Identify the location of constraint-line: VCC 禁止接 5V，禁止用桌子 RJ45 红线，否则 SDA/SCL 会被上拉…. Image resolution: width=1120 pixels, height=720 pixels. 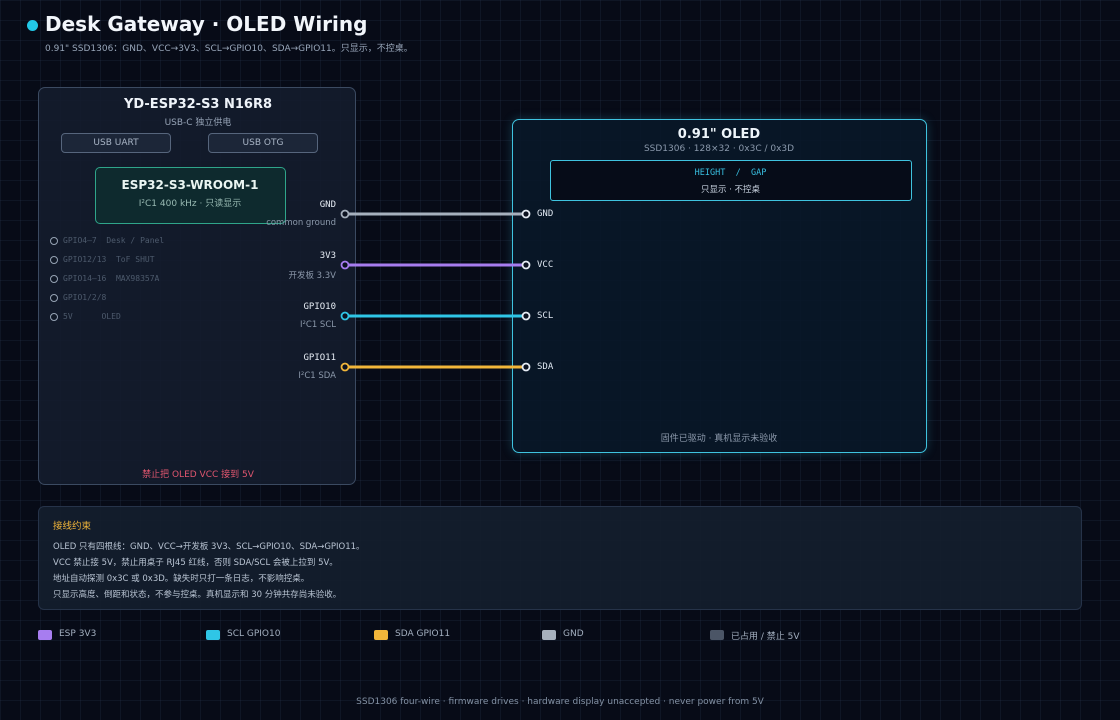
(195, 563).